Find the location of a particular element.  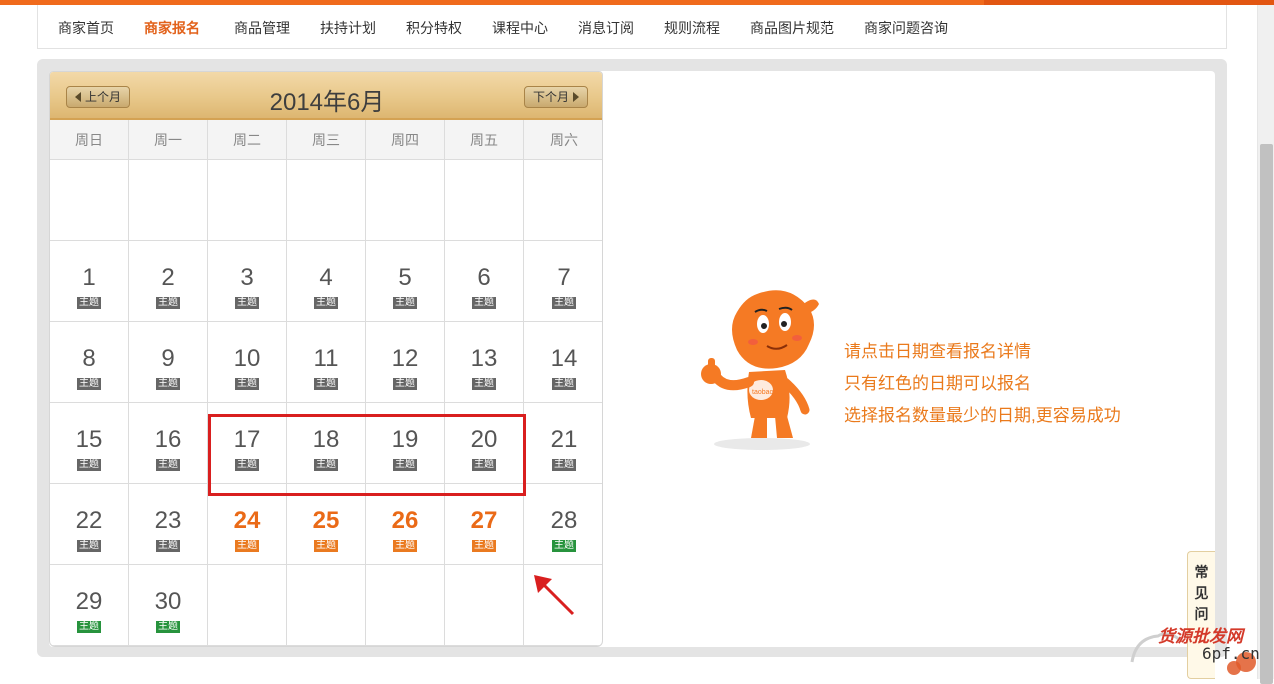

day-number: 22 is located at coordinates (89, 520).